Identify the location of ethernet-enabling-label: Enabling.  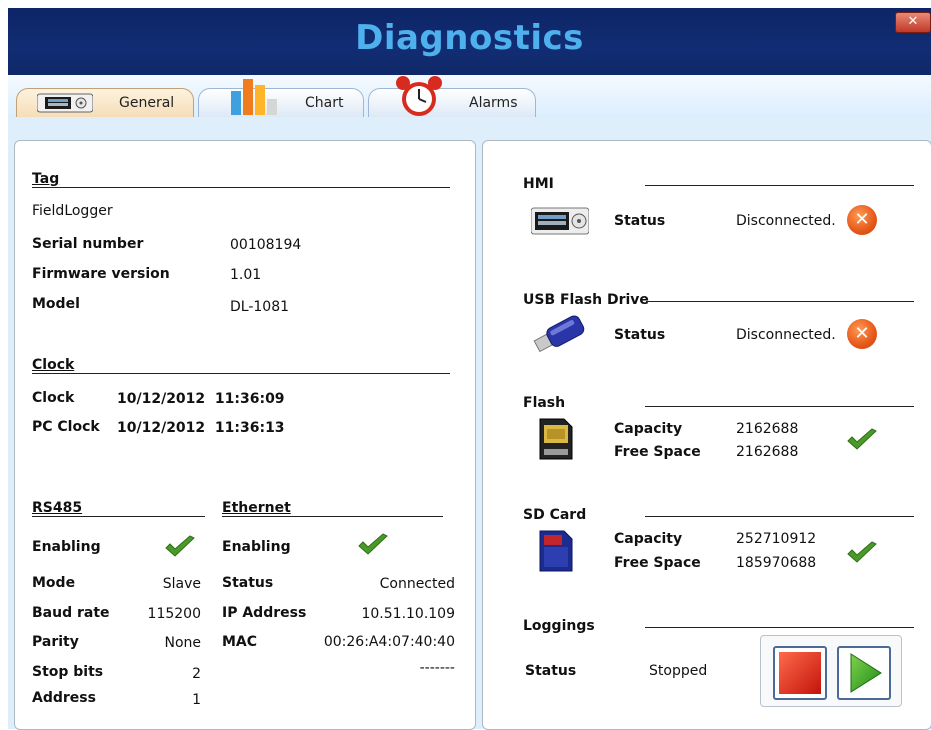
(256, 547).